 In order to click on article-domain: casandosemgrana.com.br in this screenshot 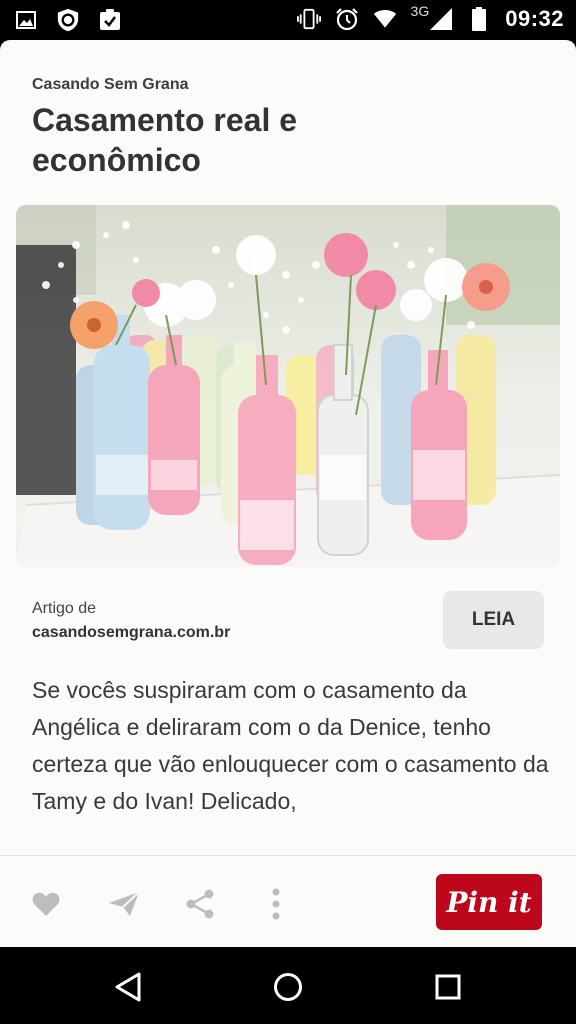, I will do `click(131, 633)`.